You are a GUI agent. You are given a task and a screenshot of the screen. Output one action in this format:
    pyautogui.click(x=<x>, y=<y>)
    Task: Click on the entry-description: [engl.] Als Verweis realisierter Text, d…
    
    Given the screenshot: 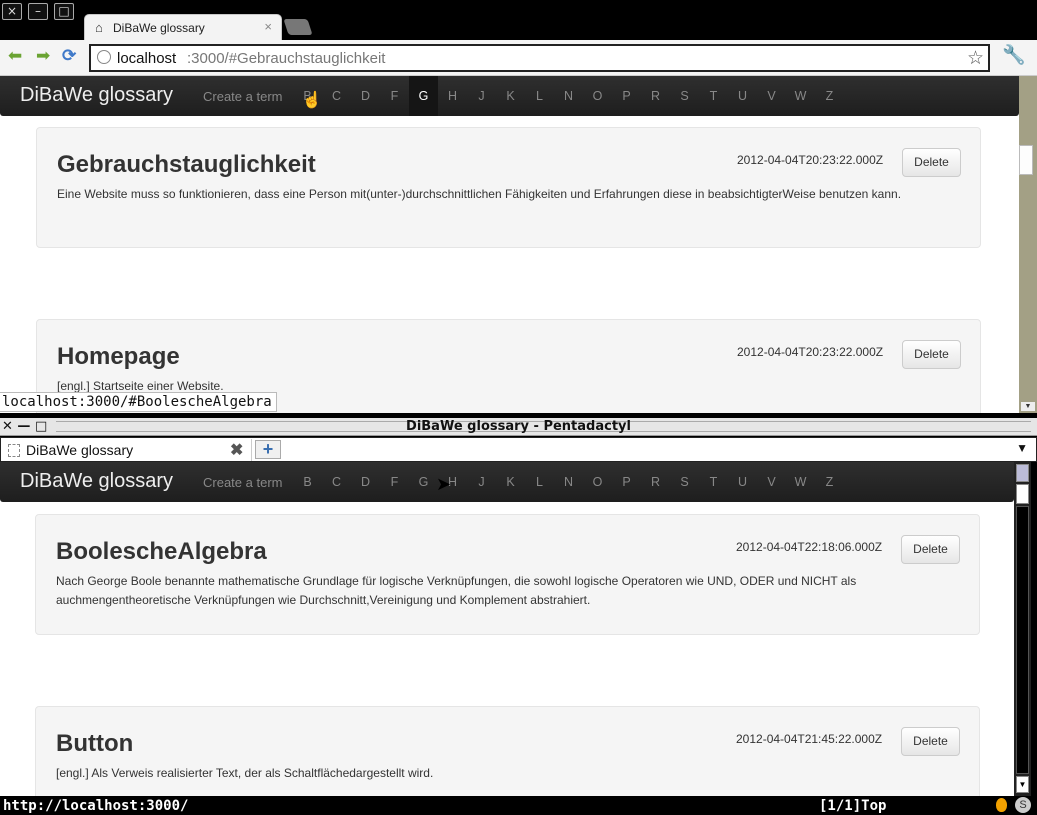 What is the action you would take?
    pyautogui.click(x=245, y=773)
    